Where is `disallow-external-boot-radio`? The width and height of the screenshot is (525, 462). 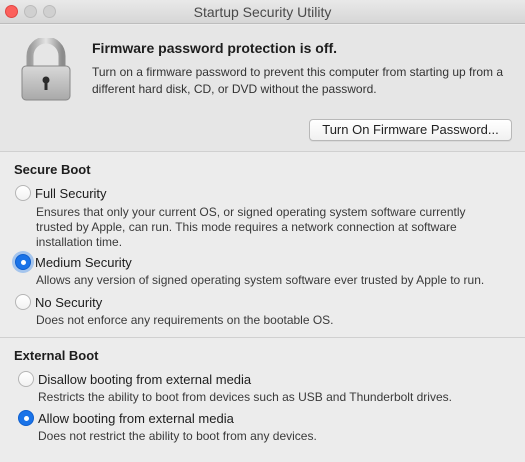 disallow-external-boot-radio is located at coordinates (26, 379).